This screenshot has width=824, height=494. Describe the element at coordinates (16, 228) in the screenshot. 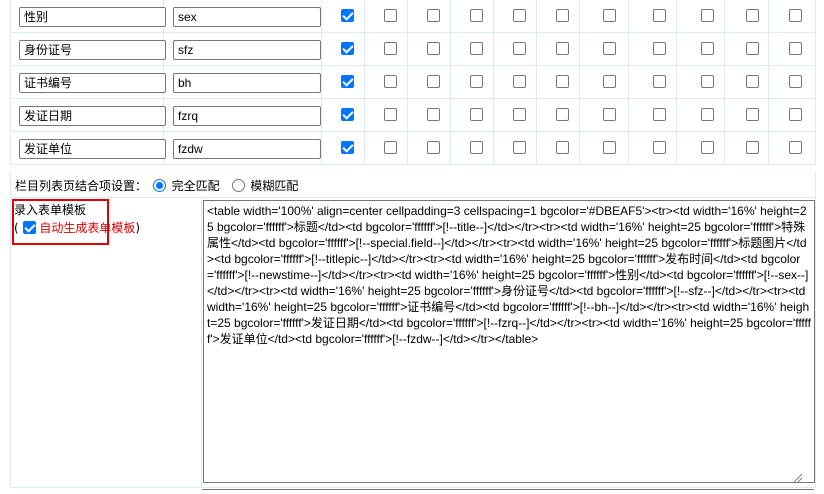

I see `open-paren: (` at that location.